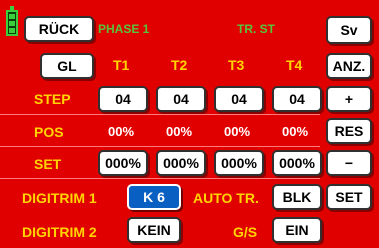 This screenshot has height=248, width=379. What do you see at coordinates (154, 230) in the screenshot?
I see `digitrim2-value-field: KEIN` at bounding box center [154, 230].